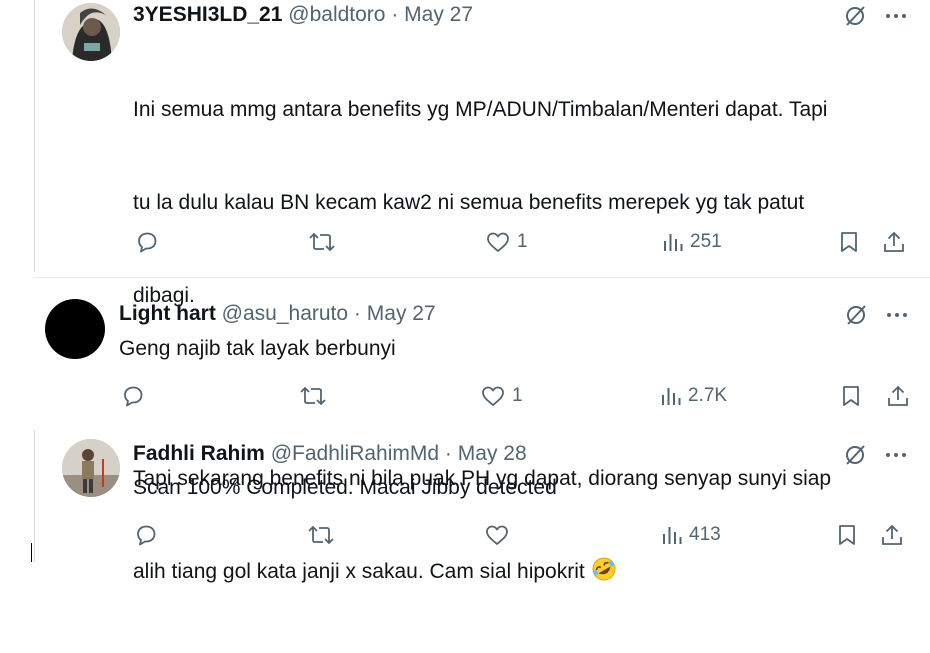 The image size is (930, 653). I want to click on views-button: 413, so click(691, 535).